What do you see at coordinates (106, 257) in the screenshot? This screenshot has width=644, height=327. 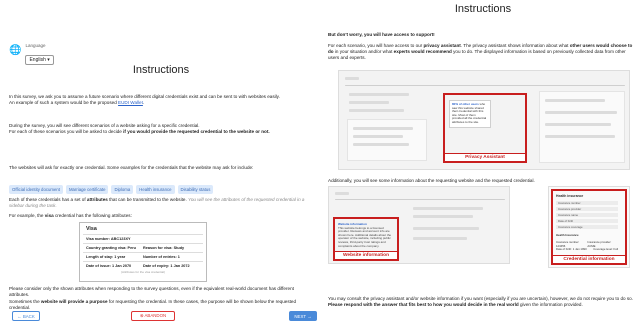 I see `visa-length: Length of stay: 1 year` at bounding box center [106, 257].